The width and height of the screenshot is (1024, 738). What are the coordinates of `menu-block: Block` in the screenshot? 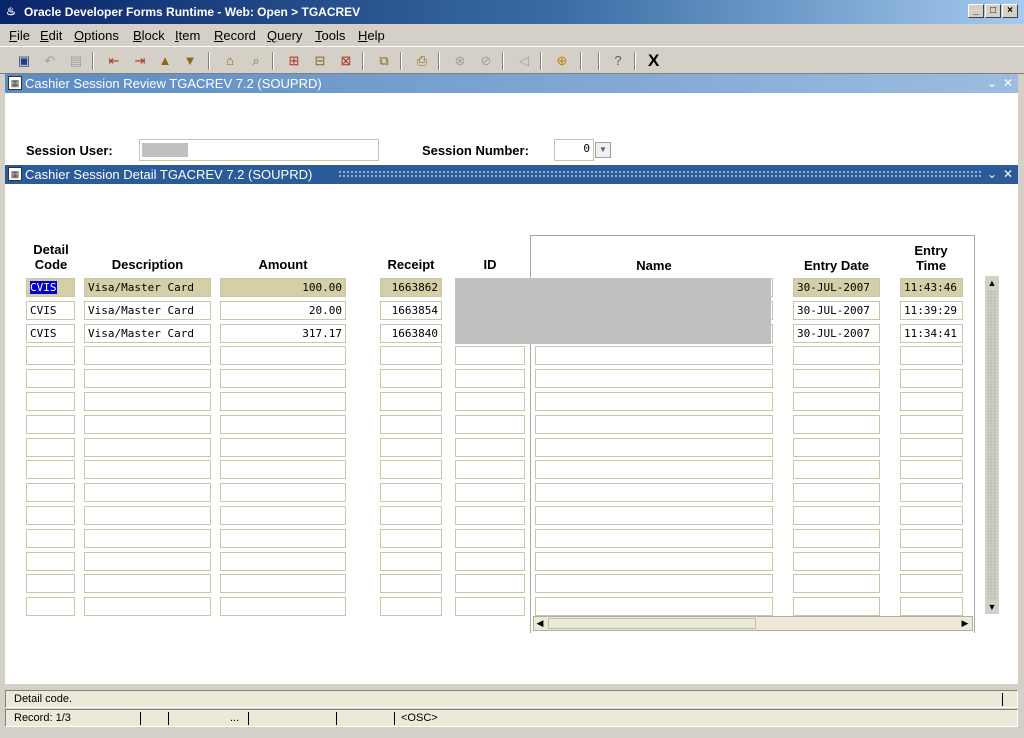 It's located at (149, 35).